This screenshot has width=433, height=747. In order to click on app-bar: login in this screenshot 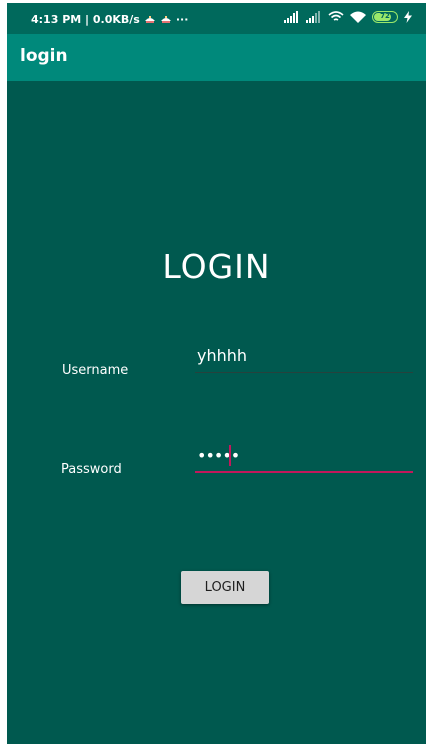, I will do `click(216, 57)`.